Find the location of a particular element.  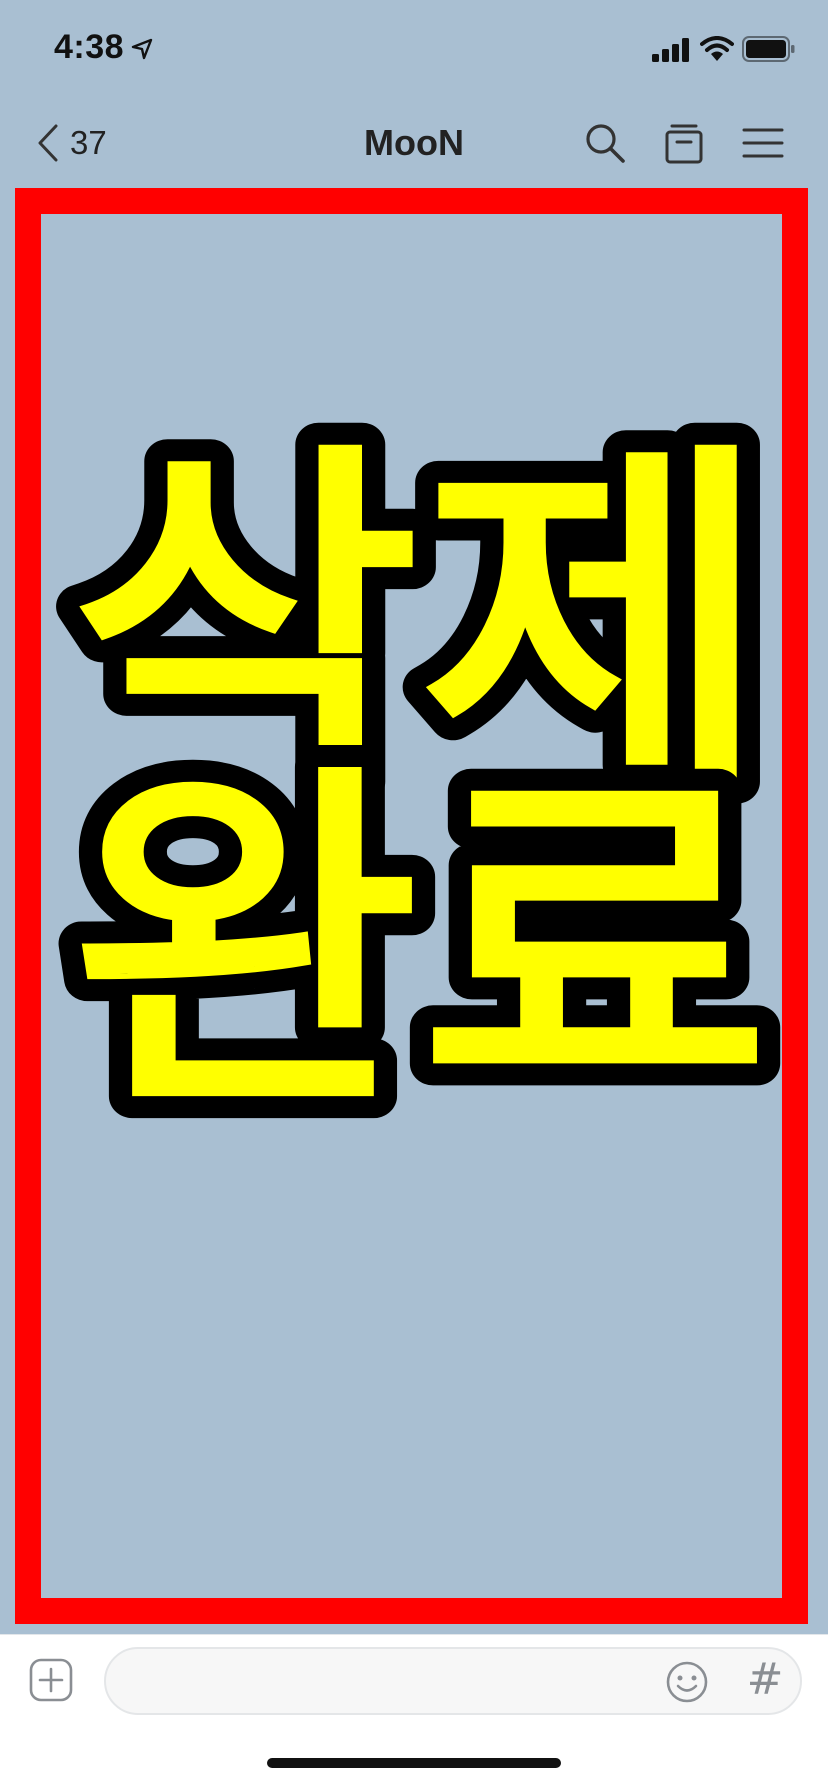

drawer-button is located at coordinates (684, 143).